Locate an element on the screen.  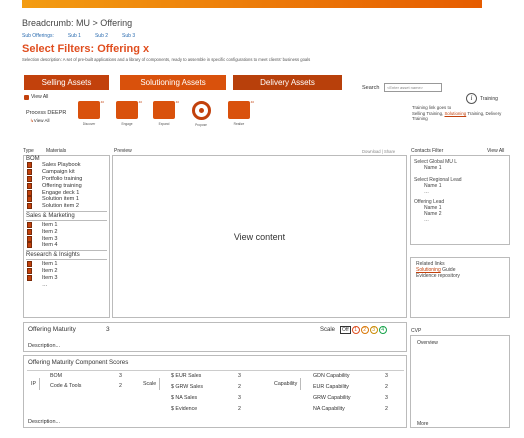
view-all-assets-link: View All is located at coordinates (36, 97).